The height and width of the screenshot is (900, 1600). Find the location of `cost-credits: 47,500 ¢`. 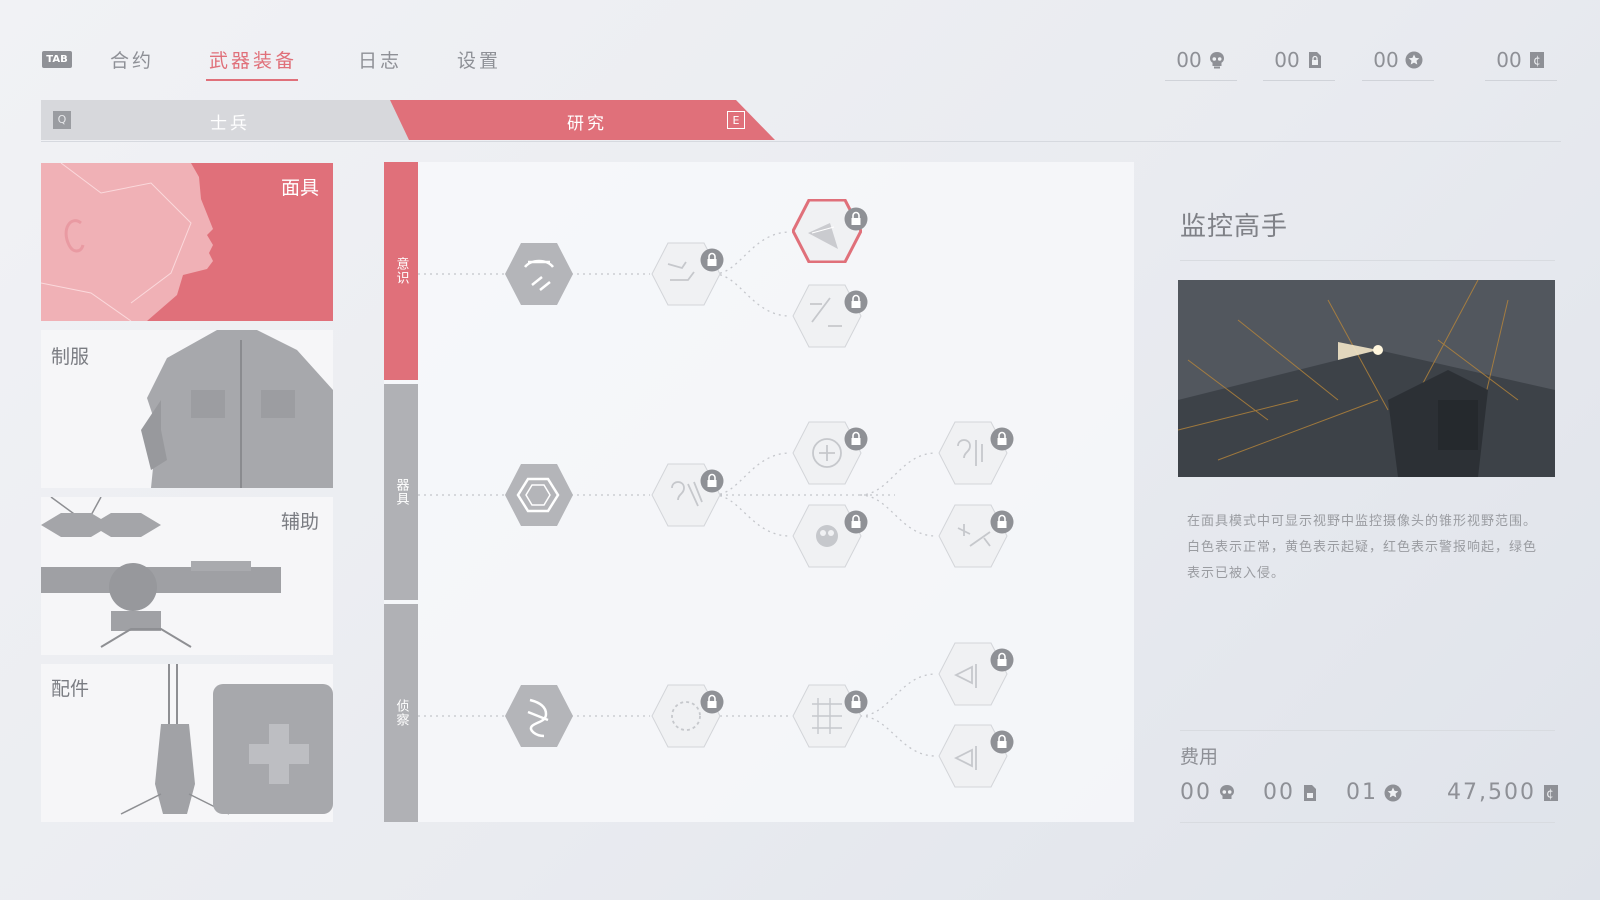

cost-credits: 47,500 ¢ is located at coordinates (1503, 792).